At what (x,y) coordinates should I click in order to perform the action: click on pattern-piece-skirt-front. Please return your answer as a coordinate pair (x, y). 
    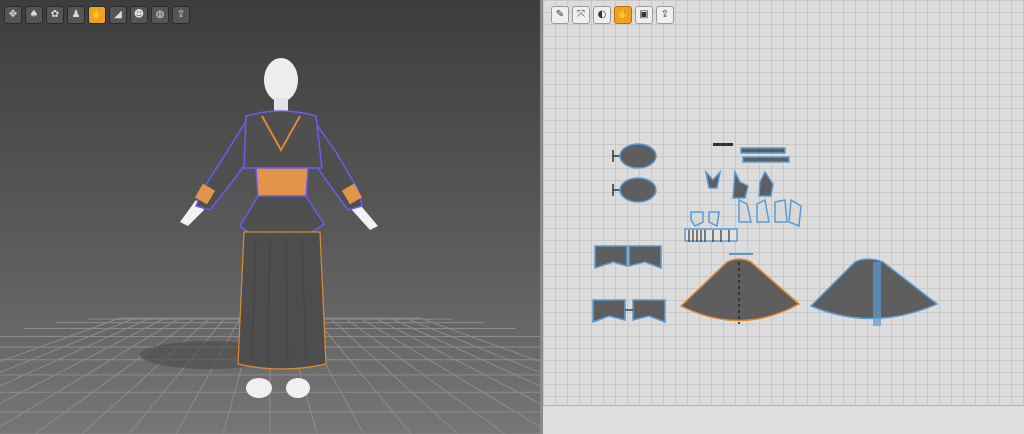
    Looking at the image, I should click on (740, 290).